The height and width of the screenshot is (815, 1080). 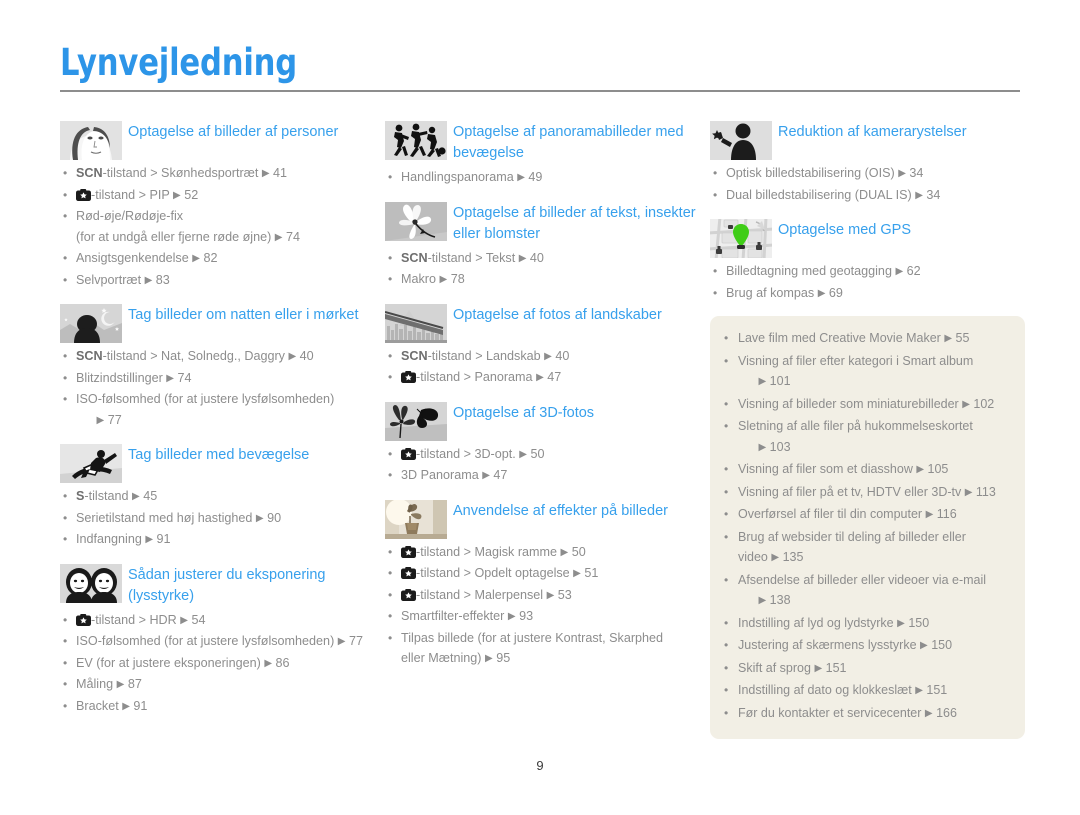 I want to click on section-header: Reduktion af kamerarystelser, so click(x=867, y=140).